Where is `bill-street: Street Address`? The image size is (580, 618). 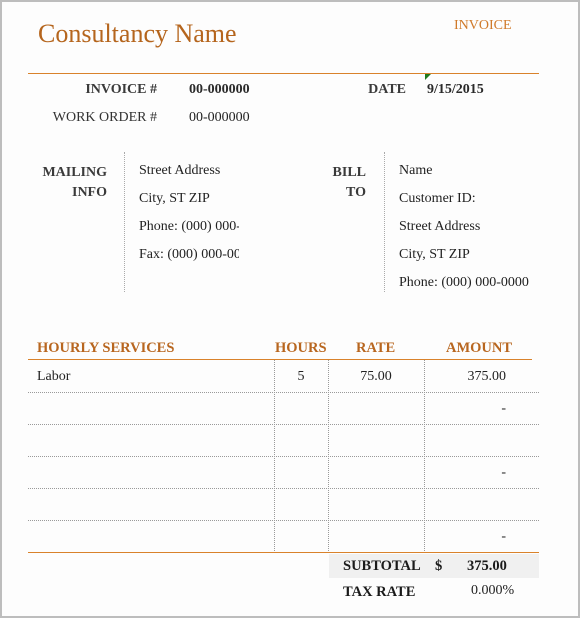 bill-street: Street Address is located at coordinates (464, 233).